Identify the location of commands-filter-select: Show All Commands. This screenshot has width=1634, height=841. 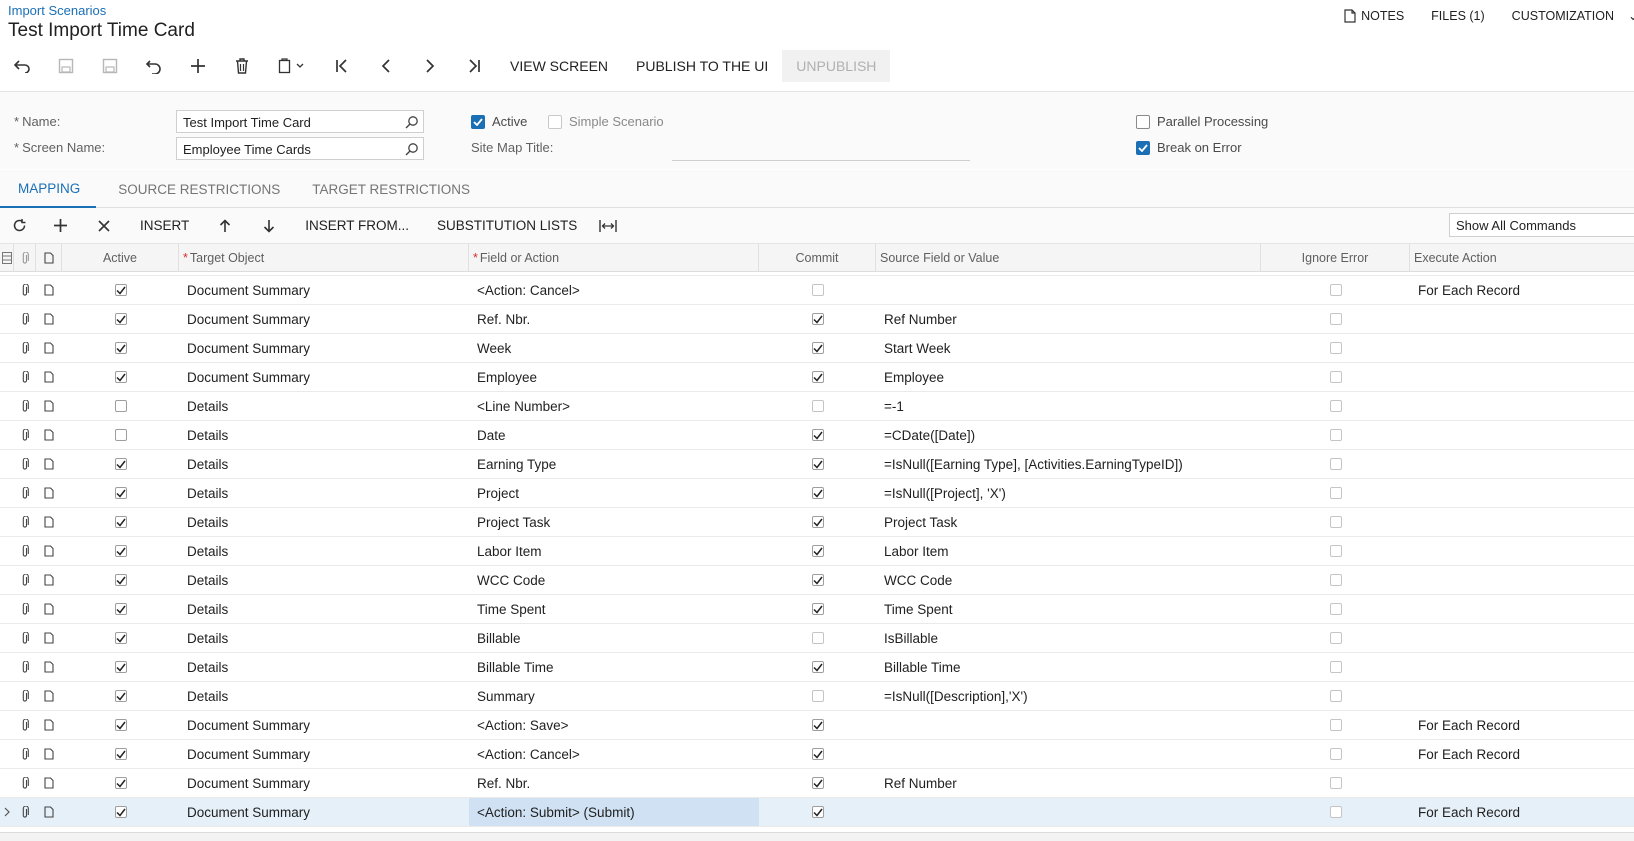
(1541, 225).